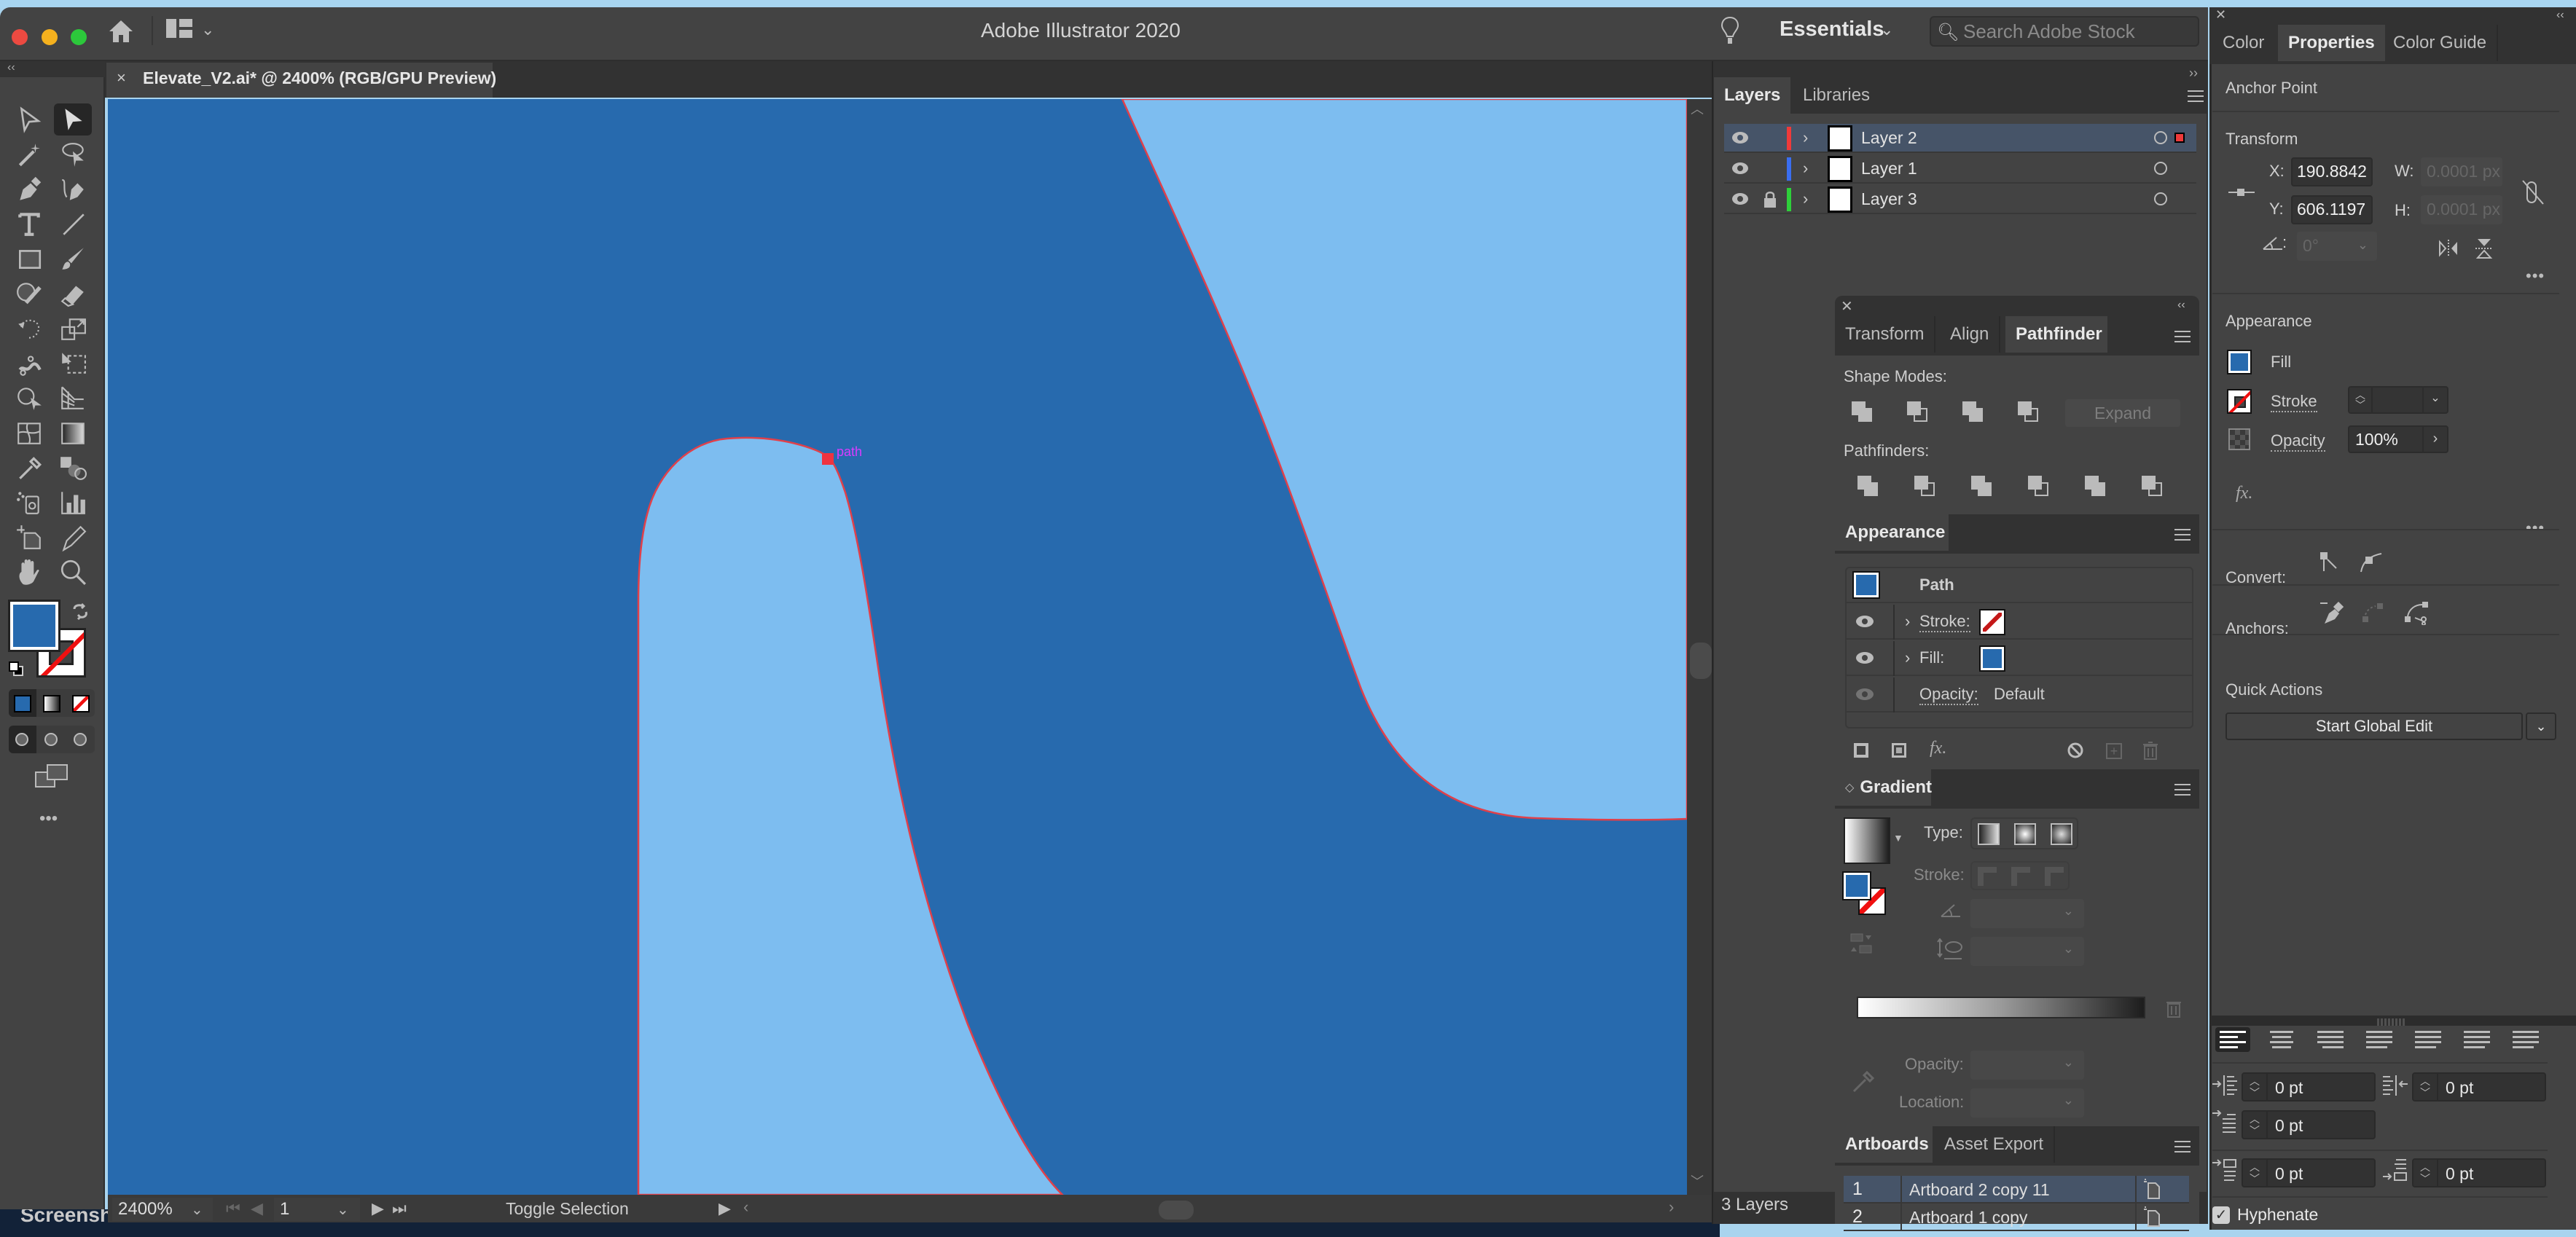 Image resolution: width=2576 pixels, height=1237 pixels. Describe the element at coordinates (79, 37) in the screenshot. I see `window-maximize-button` at that location.